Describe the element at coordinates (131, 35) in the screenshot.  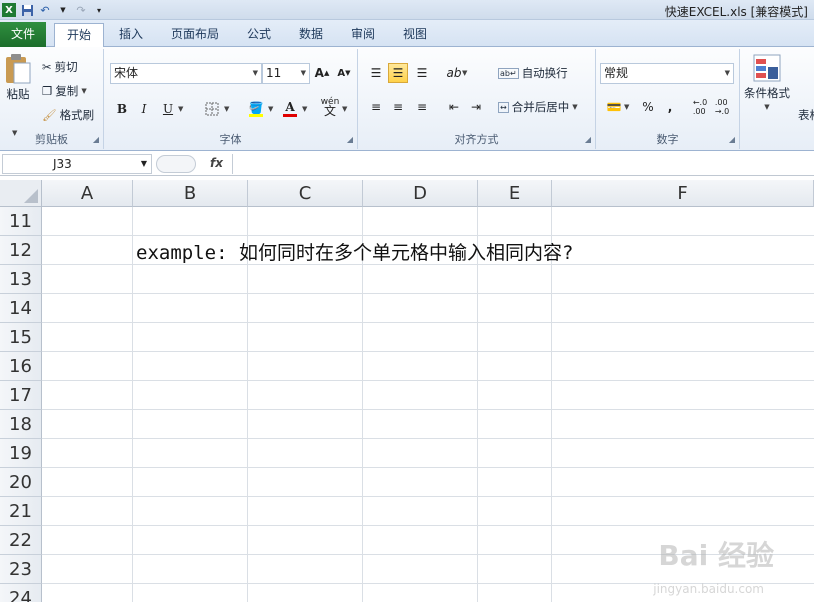
I see `tab-insert: 插入` at that location.